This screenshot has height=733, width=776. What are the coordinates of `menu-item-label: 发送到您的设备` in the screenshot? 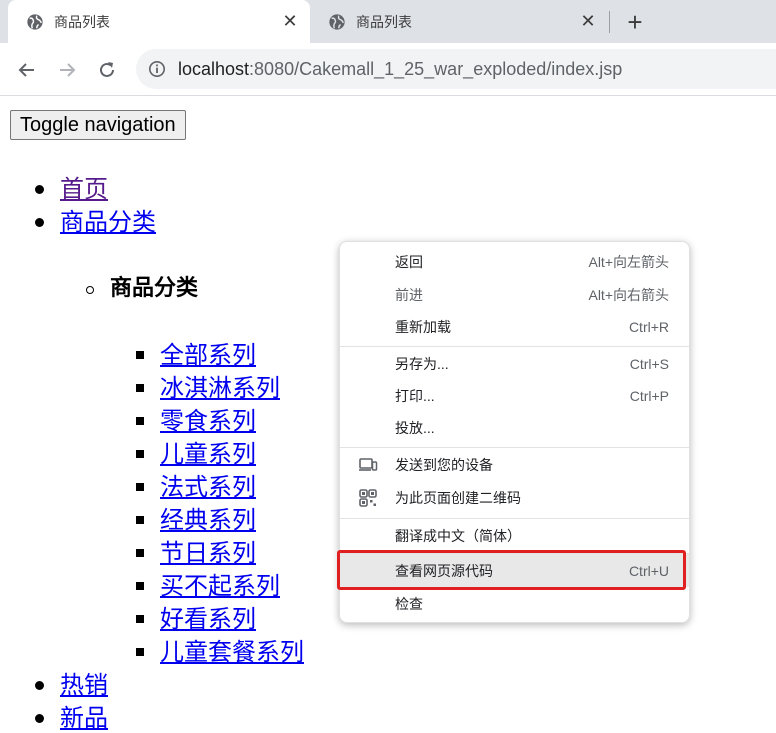 It's located at (444, 464).